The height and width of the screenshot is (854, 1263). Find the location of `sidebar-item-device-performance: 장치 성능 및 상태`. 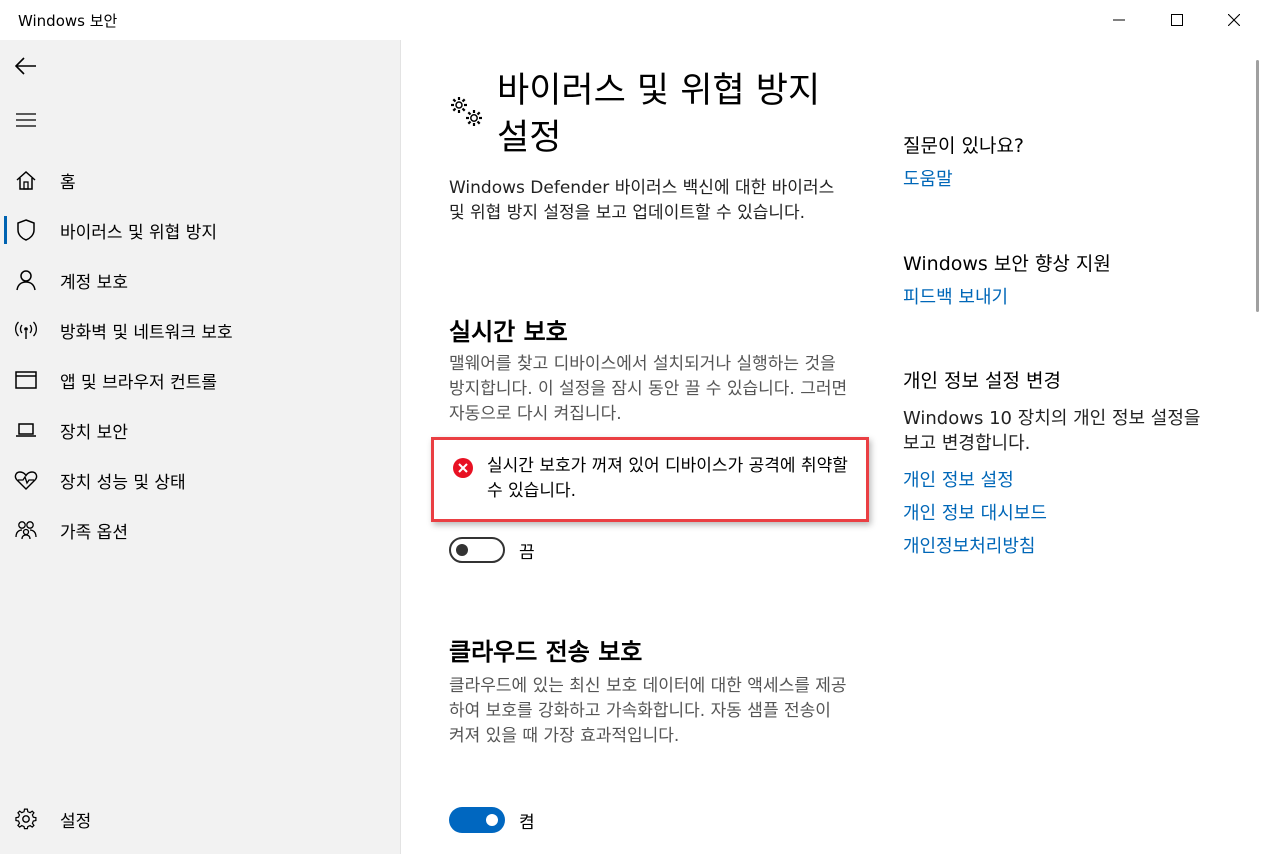

sidebar-item-device-performance: 장치 성능 및 상태 is located at coordinates (200, 480).